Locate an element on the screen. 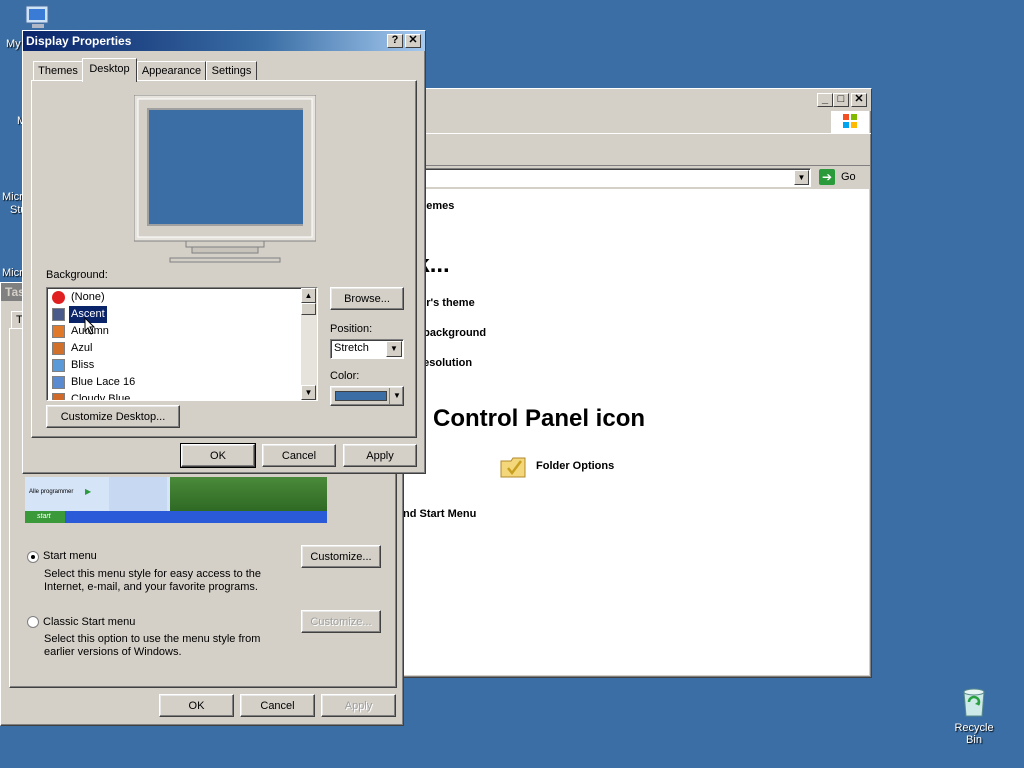 This screenshot has height=768, width=1024. address-dropdown-button: ▼ is located at coordinates (801, 177).